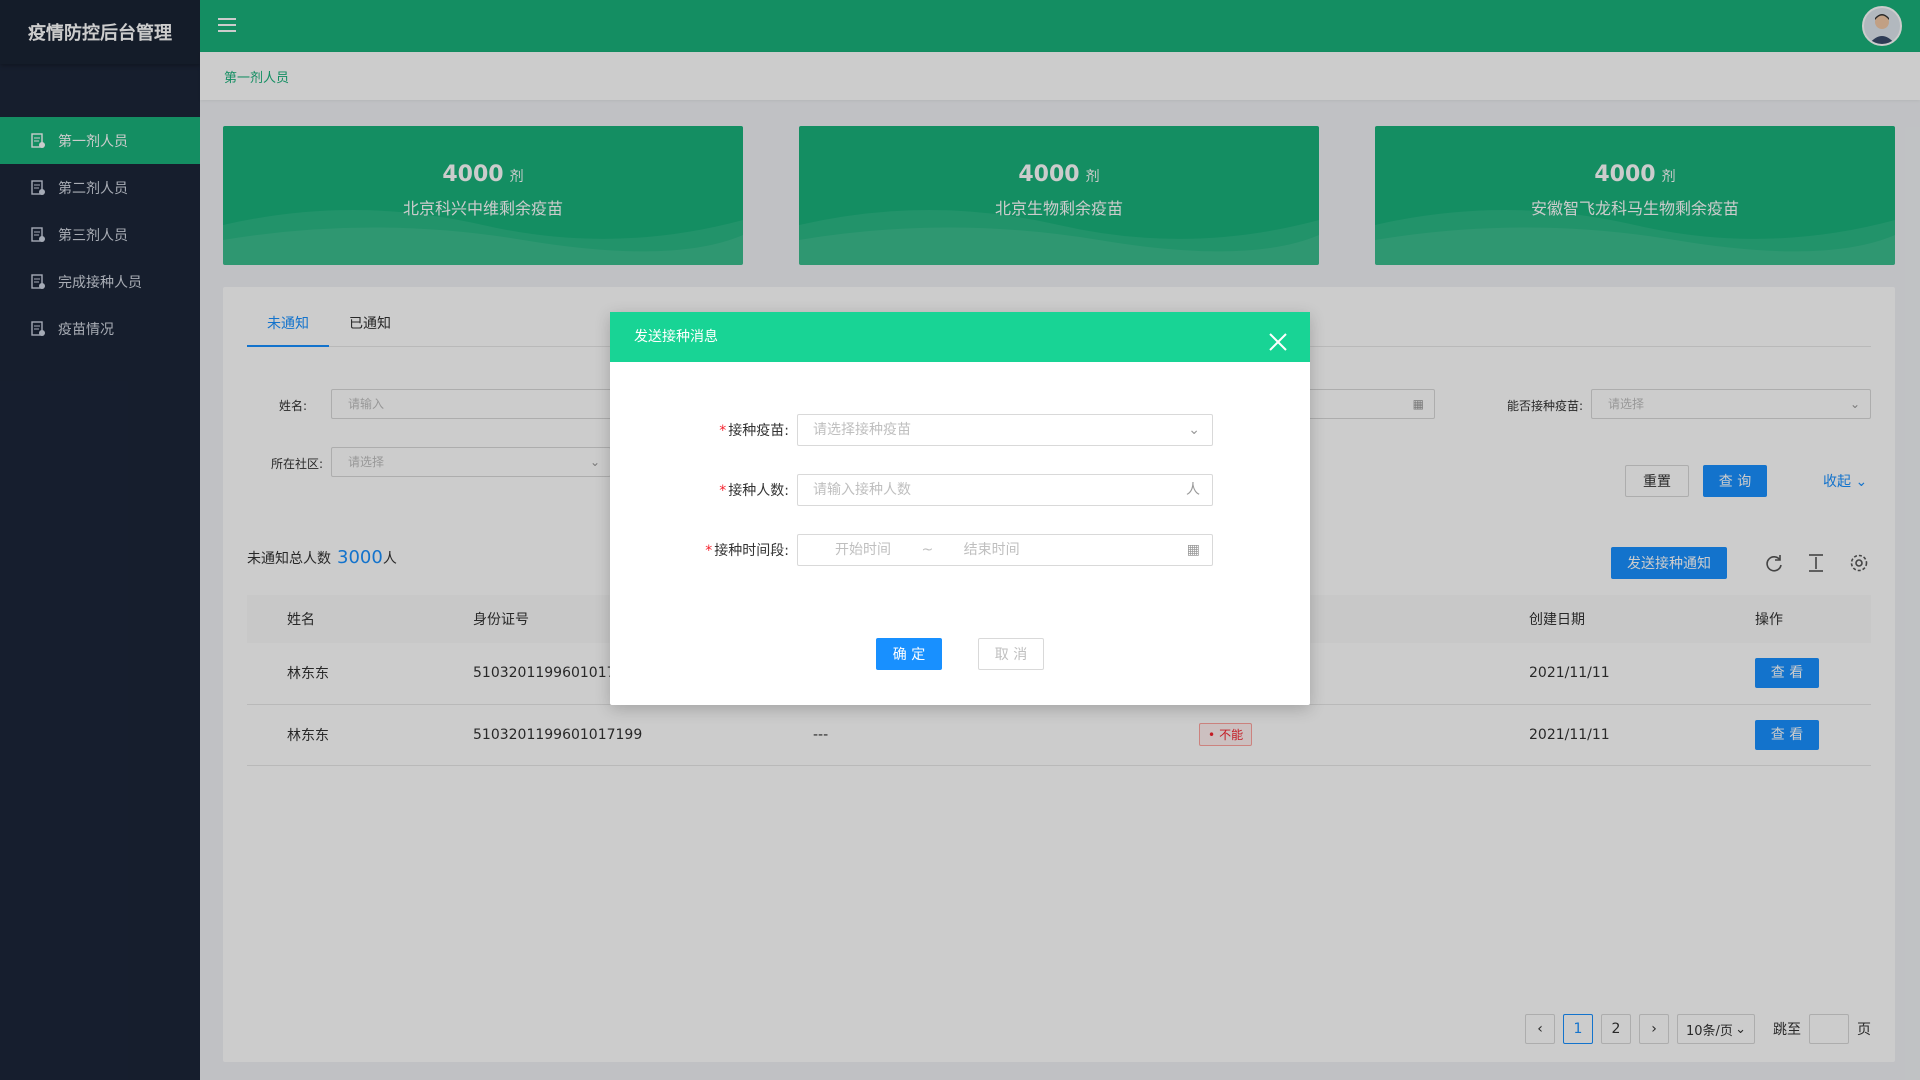 This screenshot has width=1920, height=1080. What do you see at coordinates (1278, 338) in the screenshot?
I see `close-icon` at bounding box center [1278, 338].